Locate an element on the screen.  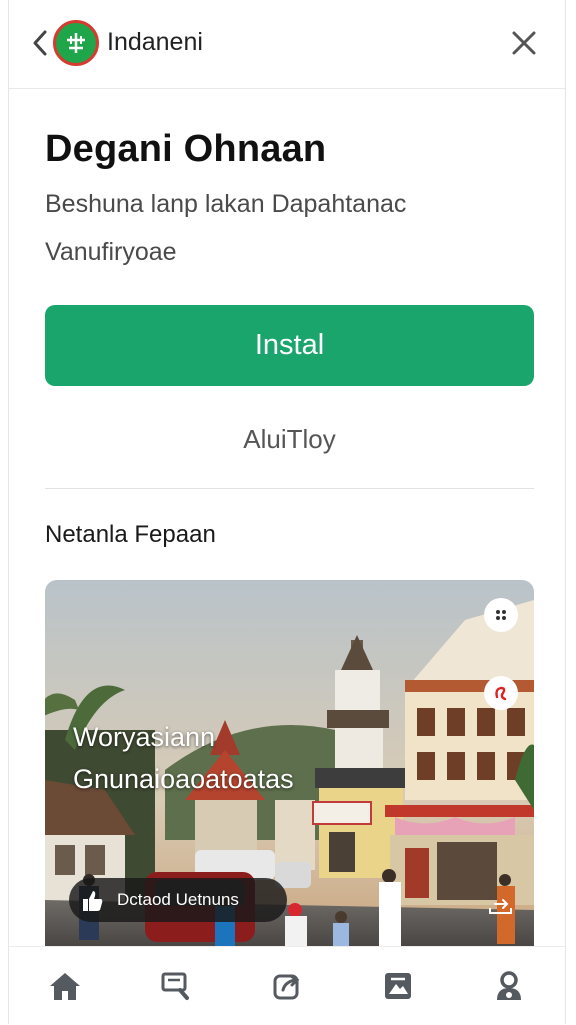
cursive-icon is located at coordinates (501, 693).